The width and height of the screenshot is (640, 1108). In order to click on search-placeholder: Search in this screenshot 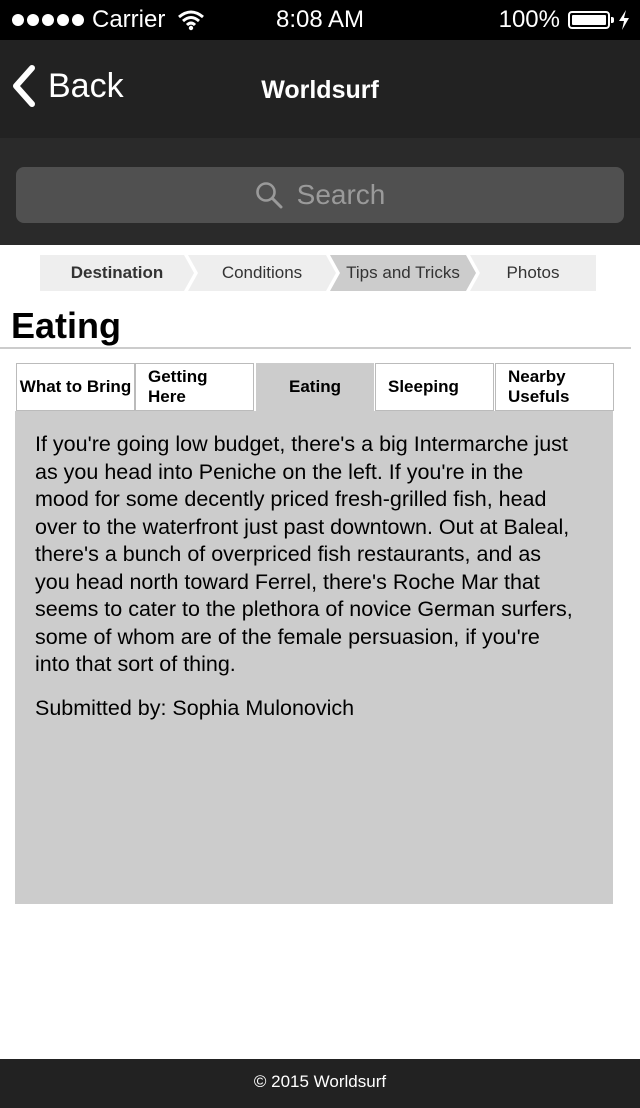, I will do `click(341, 194)`.